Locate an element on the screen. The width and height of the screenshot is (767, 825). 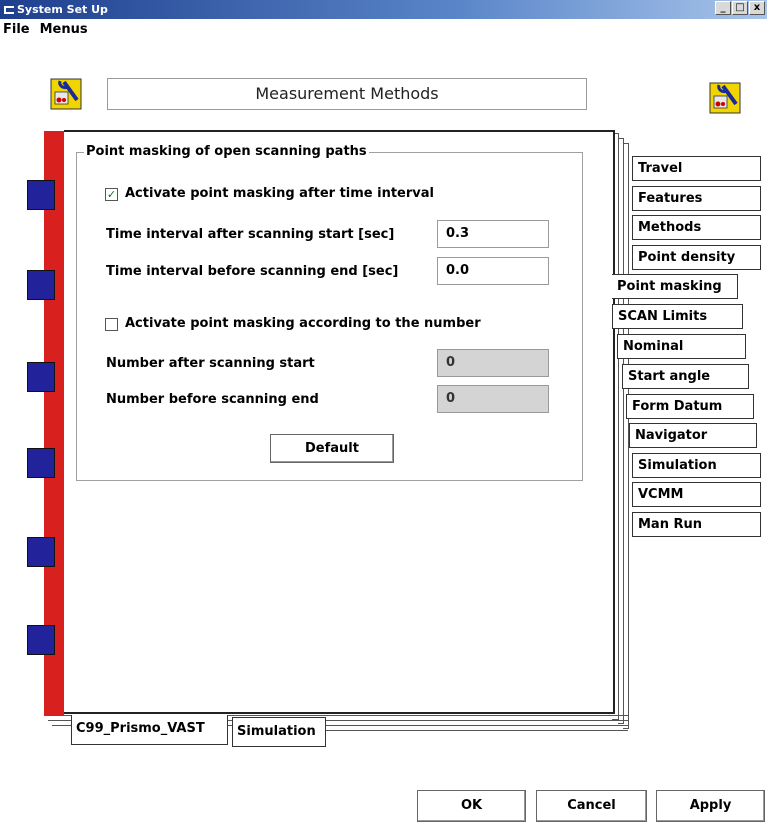
number-start-input: 0 is located at coordinates (493, 363).